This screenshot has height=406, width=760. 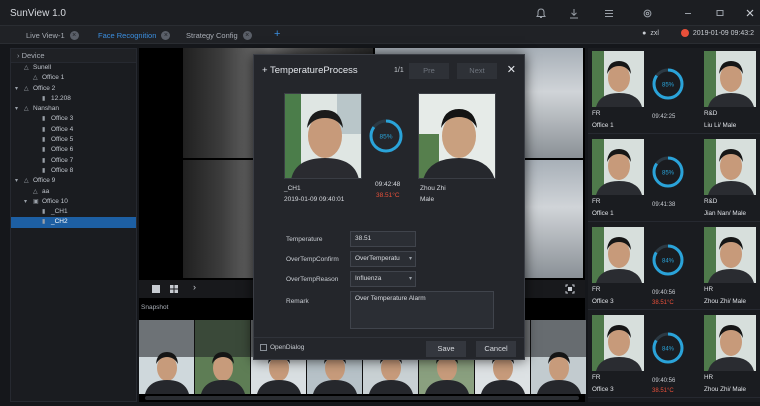 I want to click on next-button: Next, so click(x=477, y=71).